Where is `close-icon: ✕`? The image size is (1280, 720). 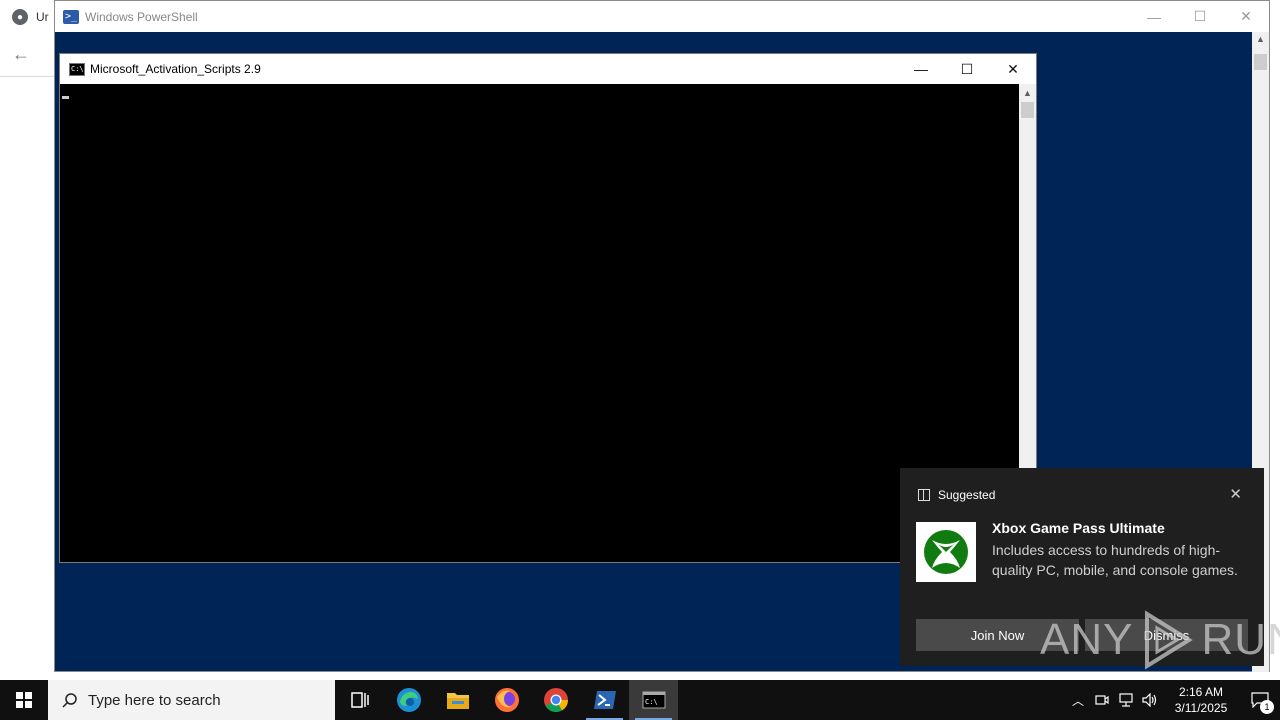 close-icon: ✕ is located at coordinates (1235, 494).